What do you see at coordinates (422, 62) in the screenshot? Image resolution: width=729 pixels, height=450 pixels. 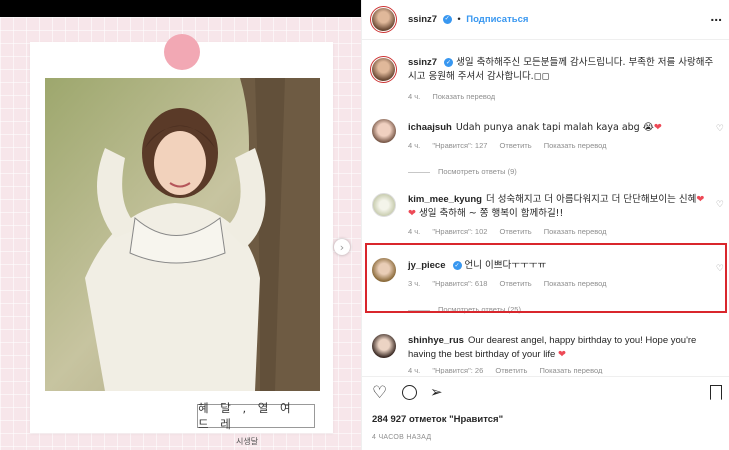 I see `comment-username: ssinz7` at bounding box center [422, 62].